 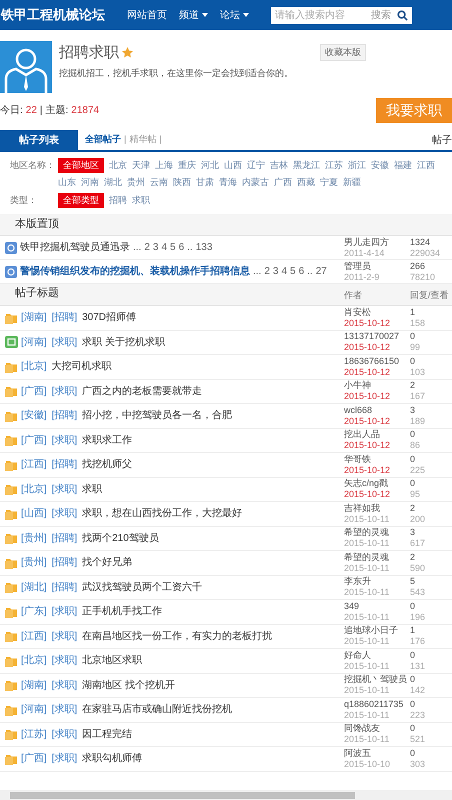 I want to click on tag-link: [江苏], so click(x=34, y=734).